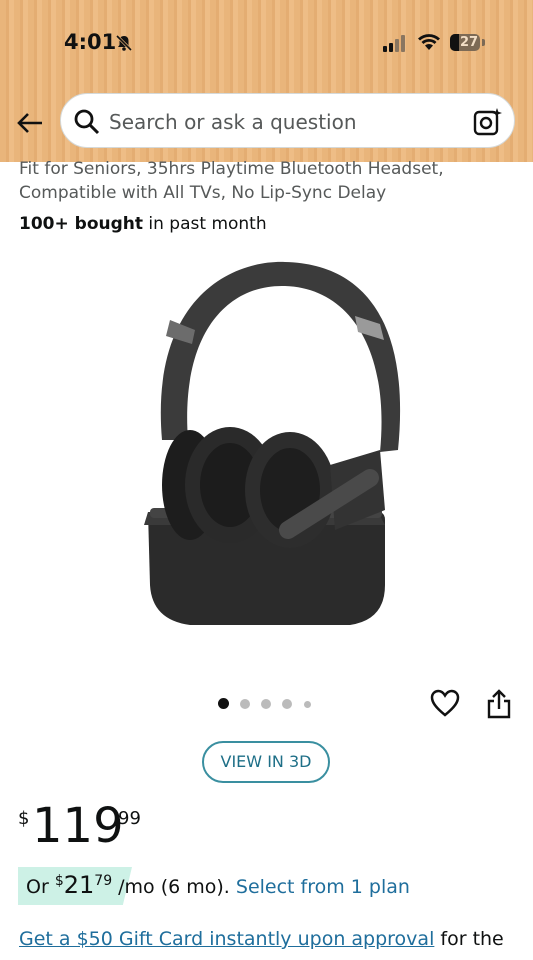 Image resolution: width=533 pixels, height=960 pixels. I want to click on monthly-fraction: 79, so click(103, 881).